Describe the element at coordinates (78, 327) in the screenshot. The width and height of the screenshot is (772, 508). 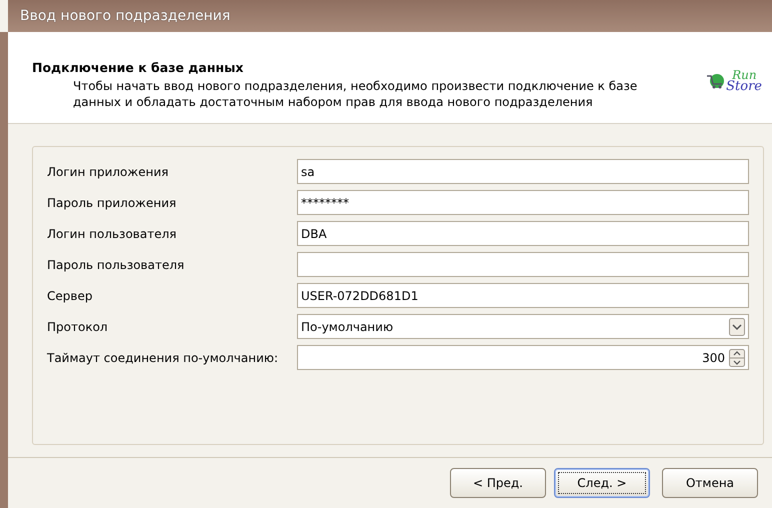
I see `field-label: Протокол` at that location.